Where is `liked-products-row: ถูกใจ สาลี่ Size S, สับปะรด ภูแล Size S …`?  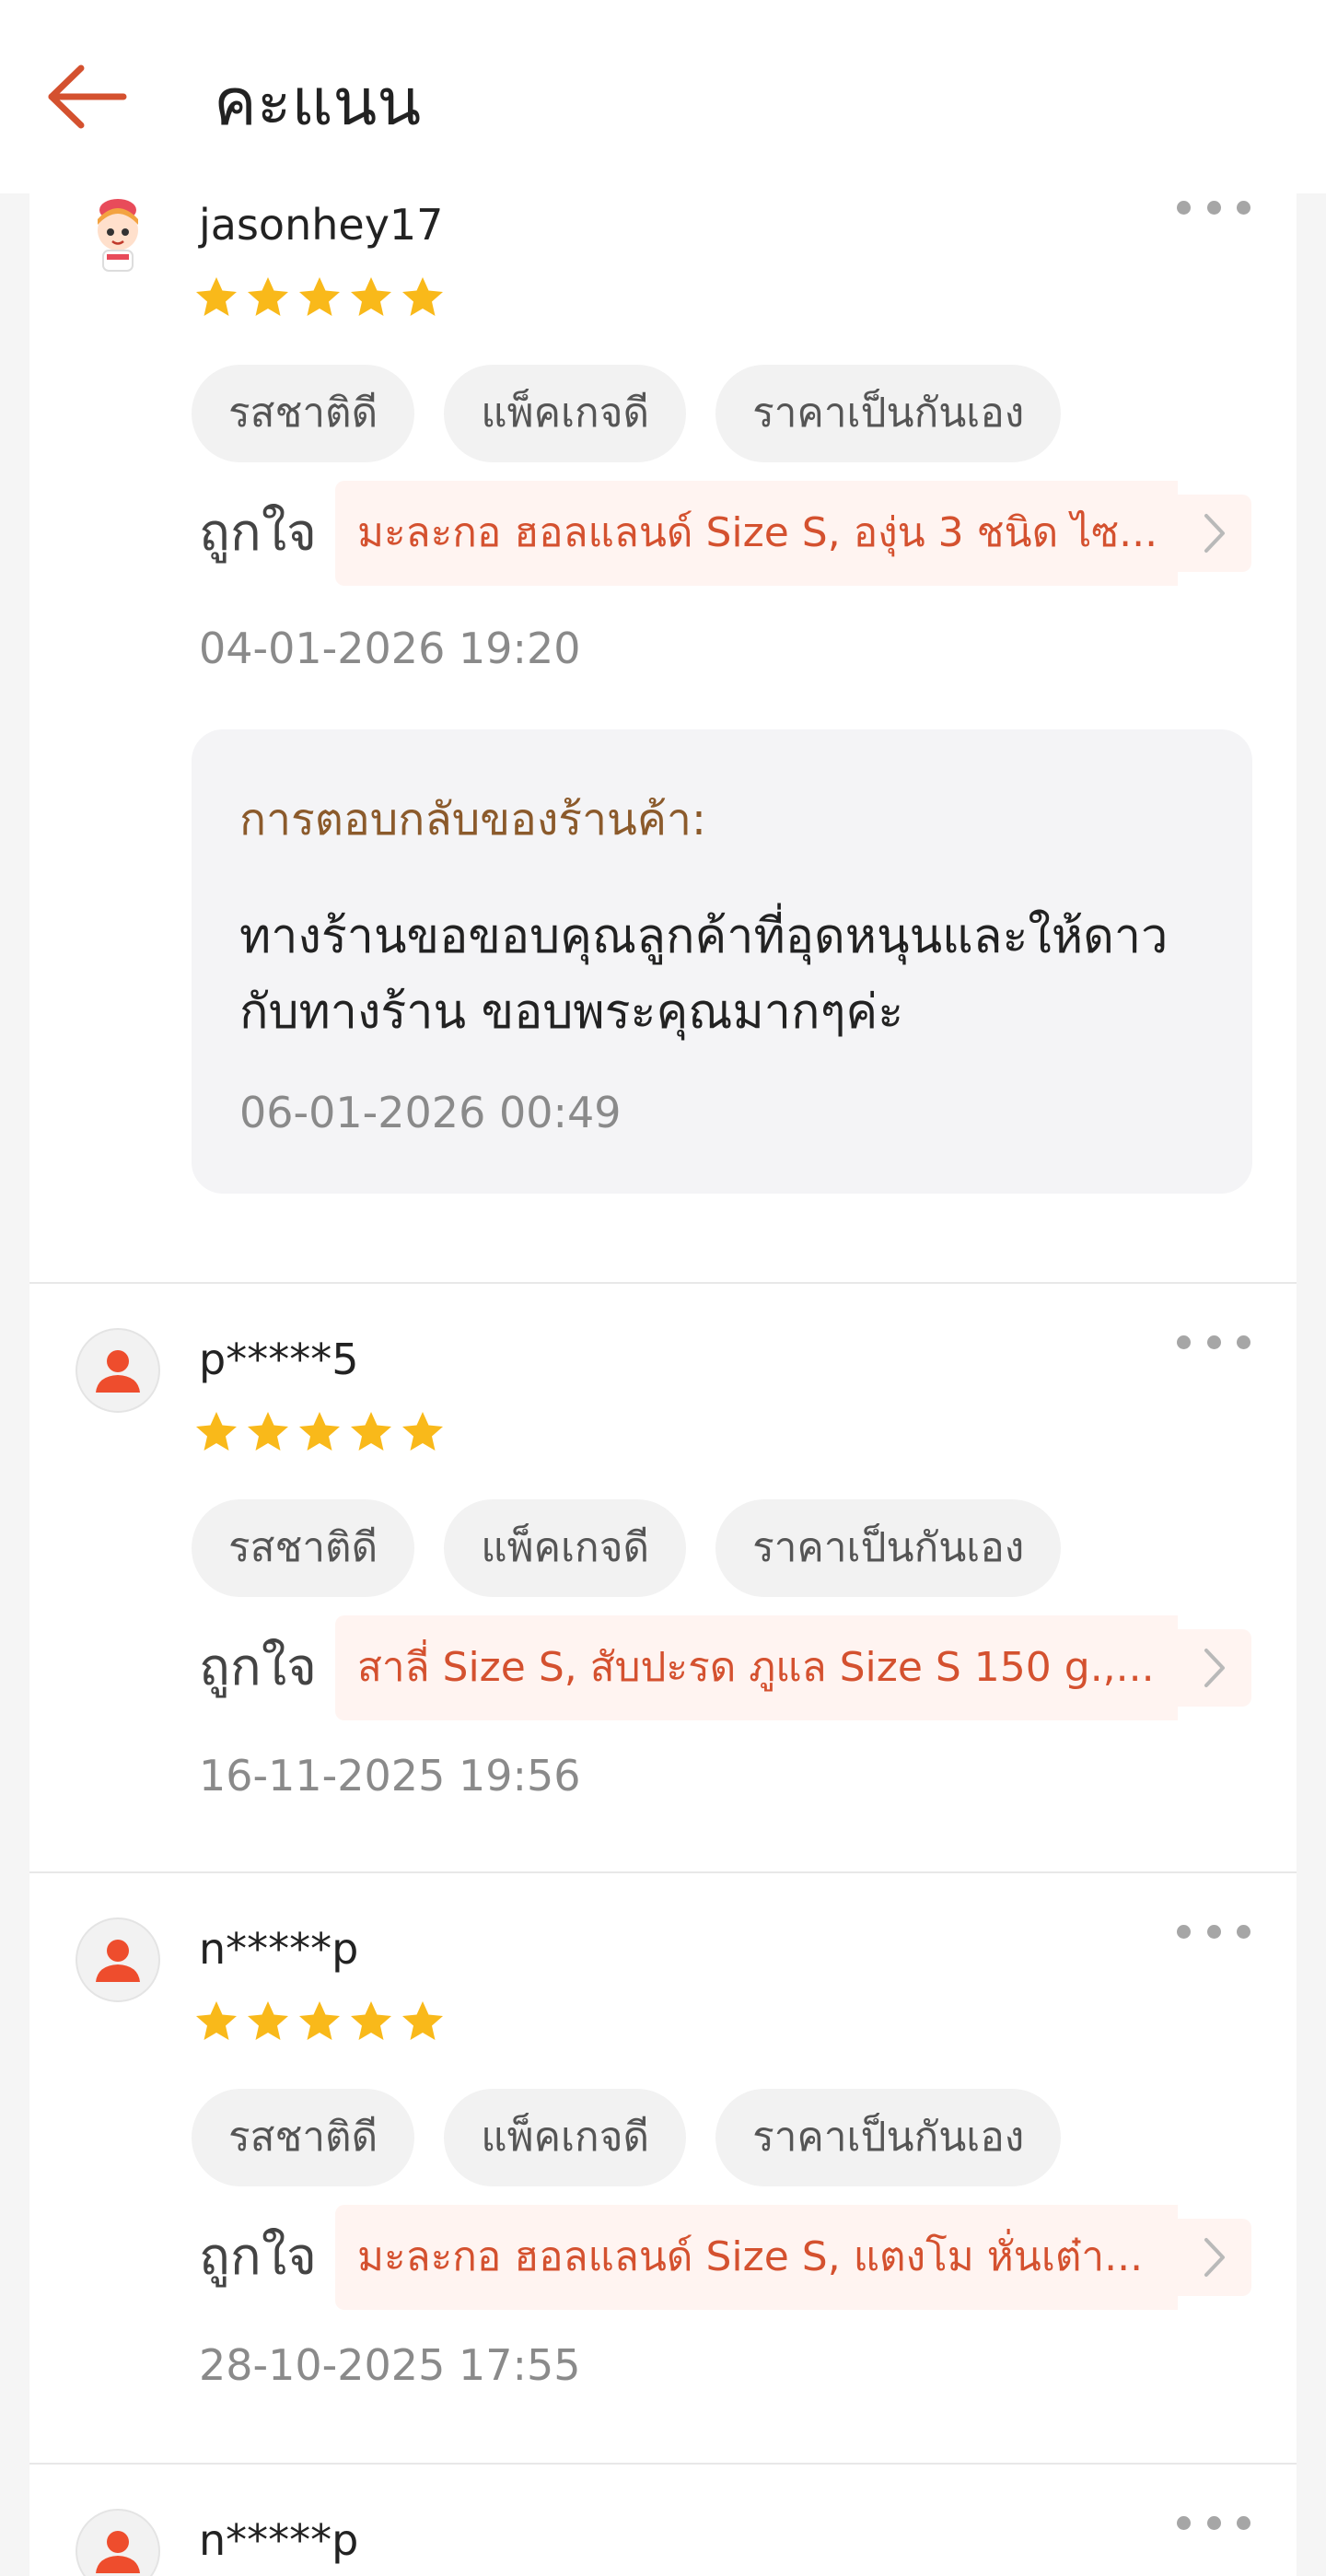 liked-products-row: ถูกใจ สาลี่ Size S, สับปะรด ภูแล Size S … is located at coordinates (740, 1667).